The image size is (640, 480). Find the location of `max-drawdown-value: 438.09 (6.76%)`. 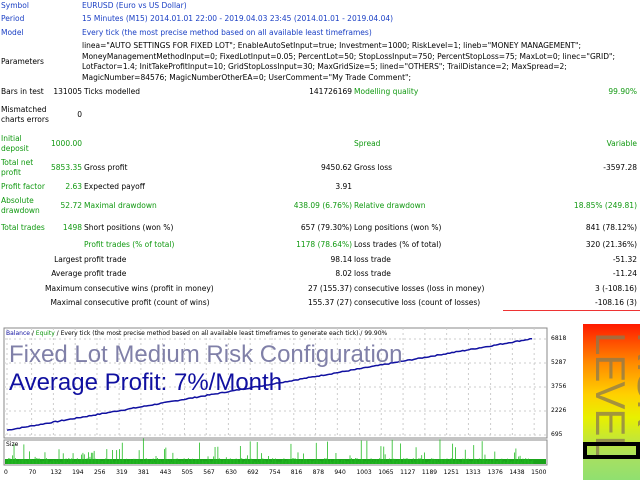

max-drawdown-value: 438.09 (6.76%) is located at coordinates (323, 205).